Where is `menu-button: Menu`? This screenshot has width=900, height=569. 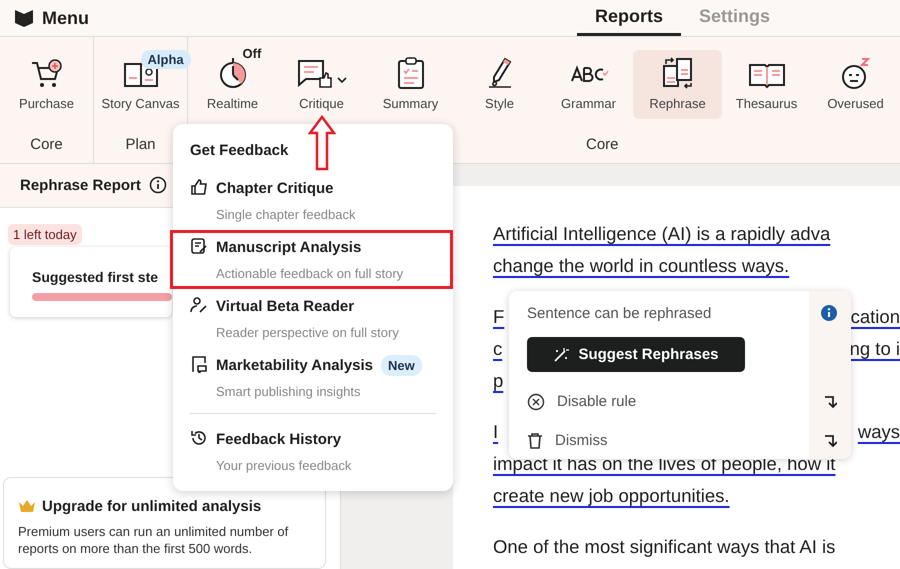 menu-button: Menu is located at coordinates (51, 18).